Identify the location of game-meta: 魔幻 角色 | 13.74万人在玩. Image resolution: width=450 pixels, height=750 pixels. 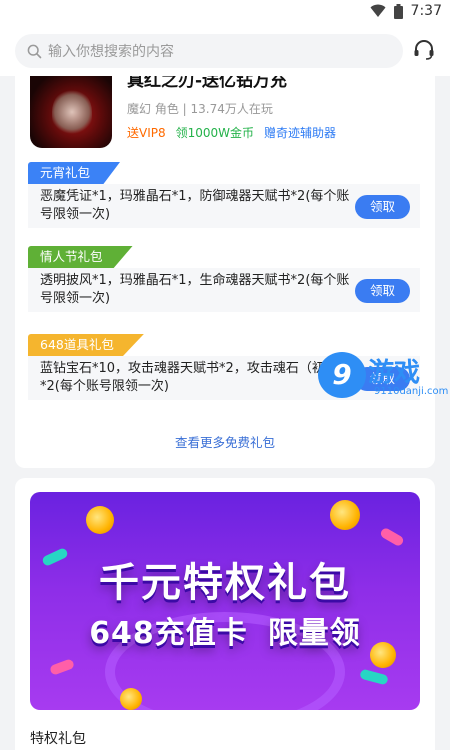
(200, 109).